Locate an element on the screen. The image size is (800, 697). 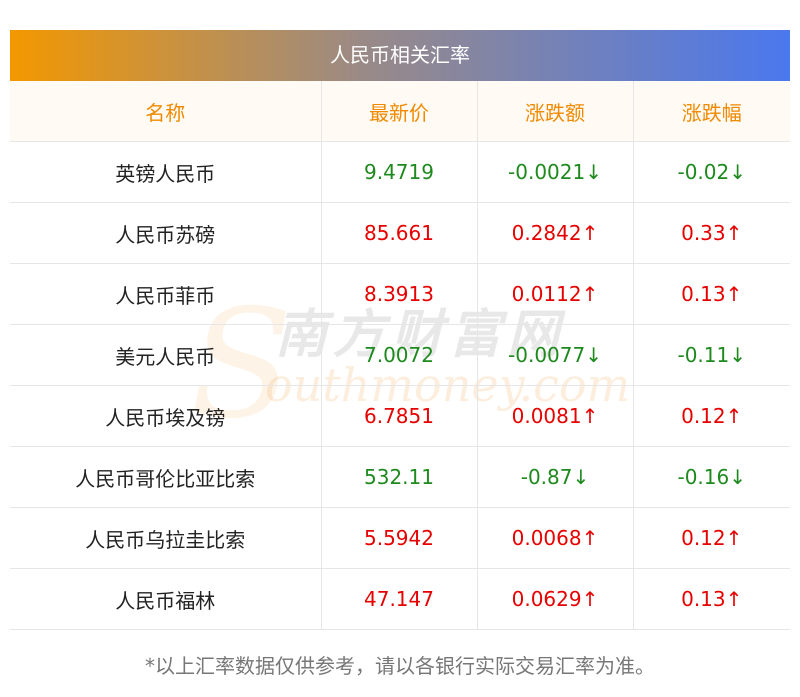
change-percent: -0.02↓ is located at coordinates (711, 172).